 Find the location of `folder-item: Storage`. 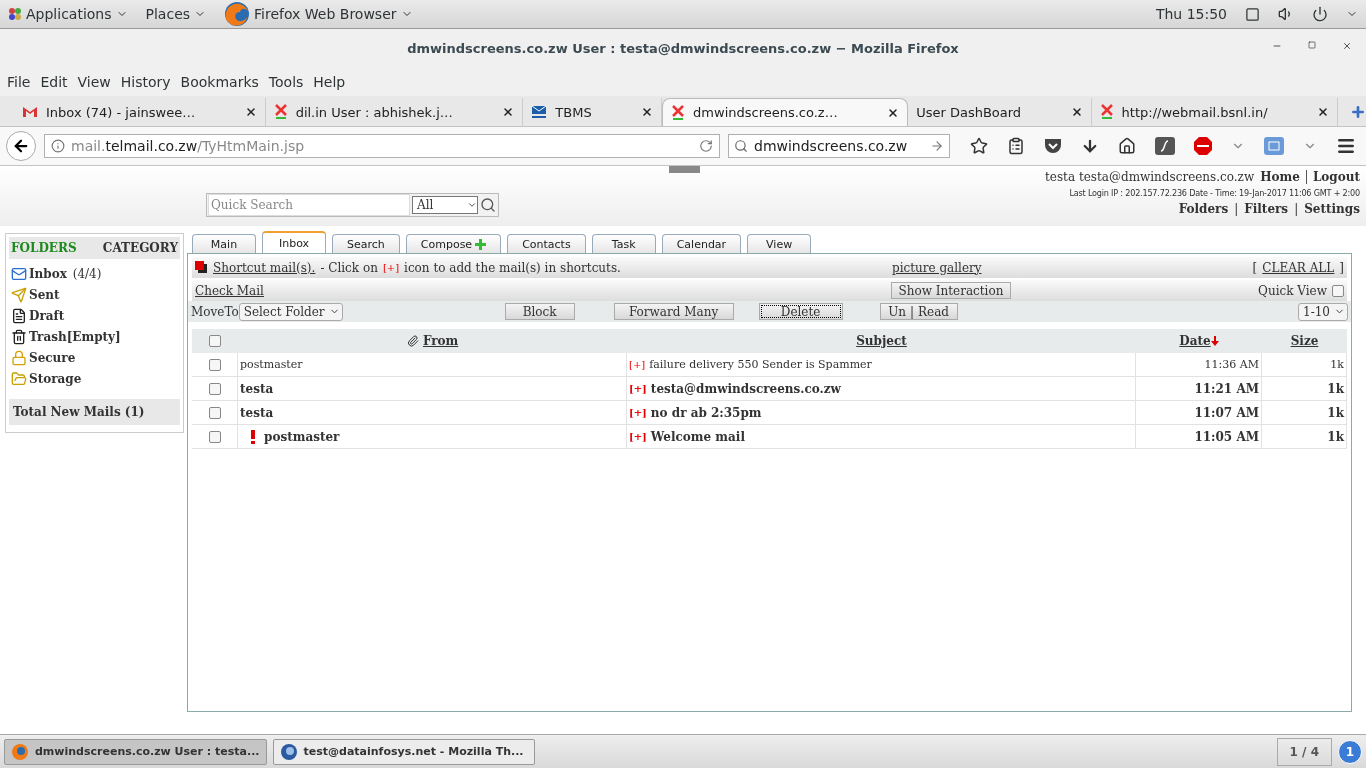

folder-item: Storage is located at coordinates (94, 378).